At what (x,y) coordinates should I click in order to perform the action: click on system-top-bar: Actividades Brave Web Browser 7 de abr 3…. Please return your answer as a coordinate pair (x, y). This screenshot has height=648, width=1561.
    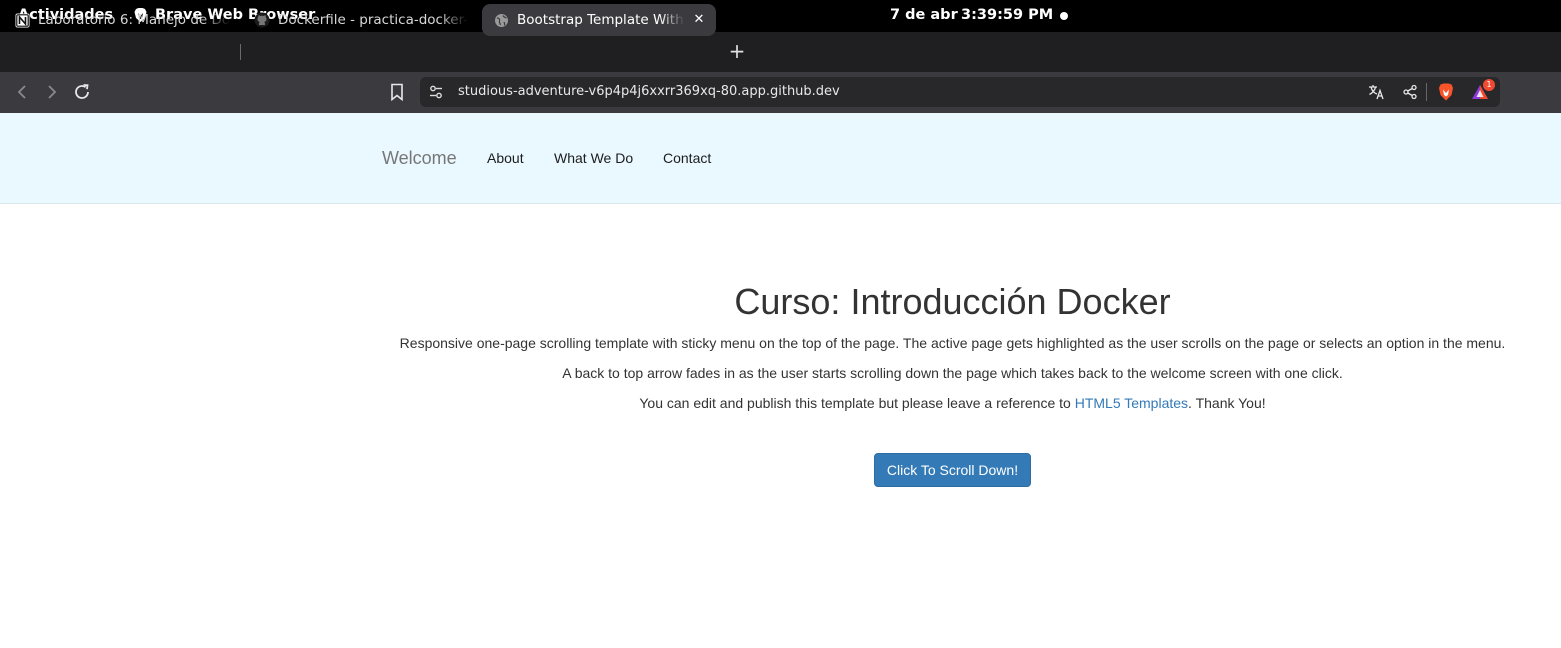
    Looking at the image, I should click on (780, 16).